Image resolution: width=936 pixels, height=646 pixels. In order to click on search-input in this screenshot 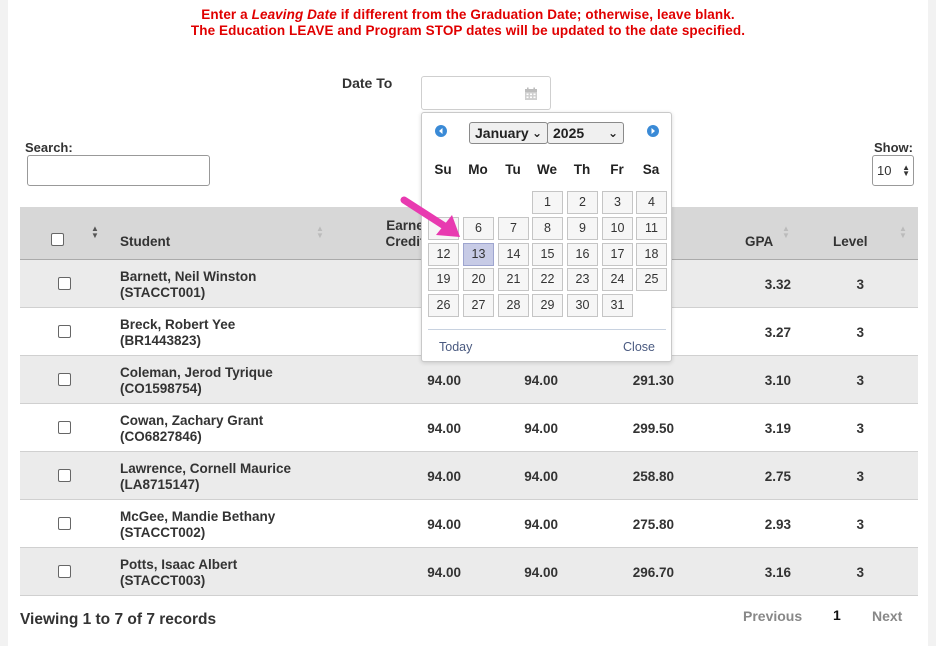, I will do `click(118, 170)`.